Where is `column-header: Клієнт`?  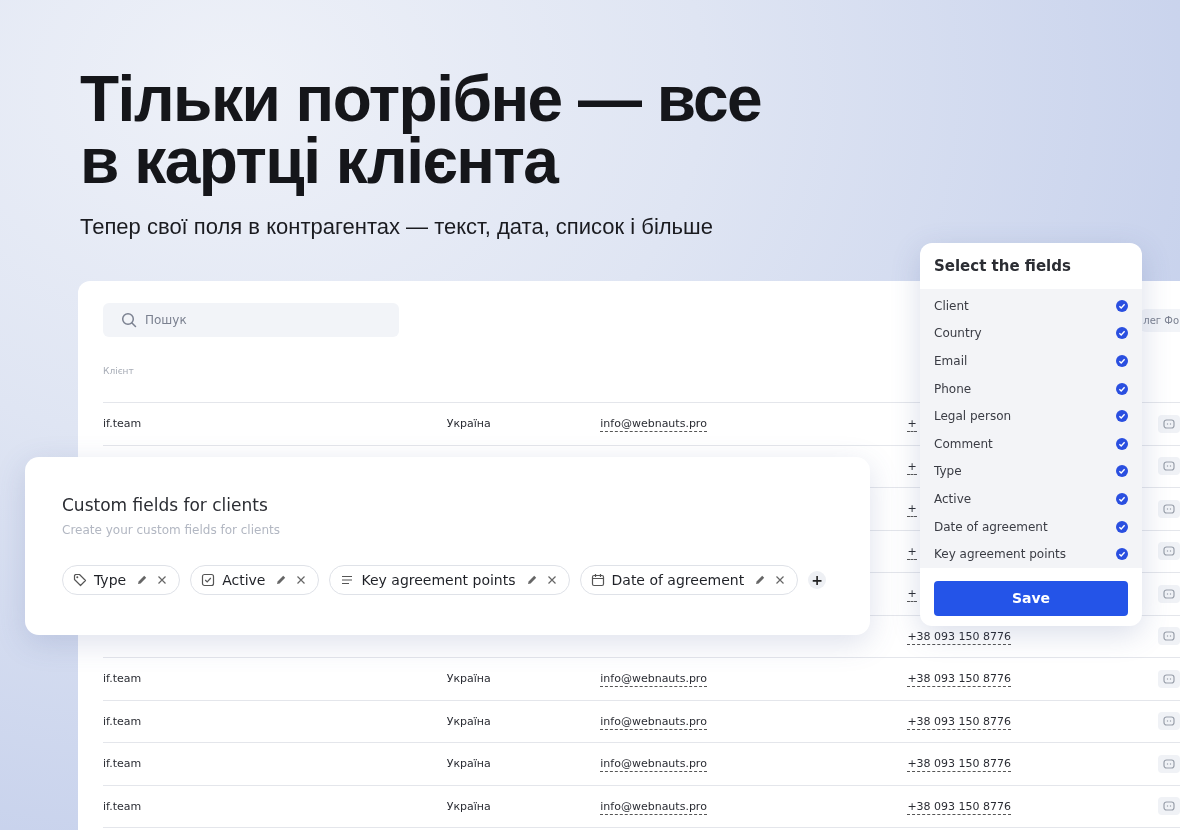 column-header: Клієнт is located at coordinates (118, 371).